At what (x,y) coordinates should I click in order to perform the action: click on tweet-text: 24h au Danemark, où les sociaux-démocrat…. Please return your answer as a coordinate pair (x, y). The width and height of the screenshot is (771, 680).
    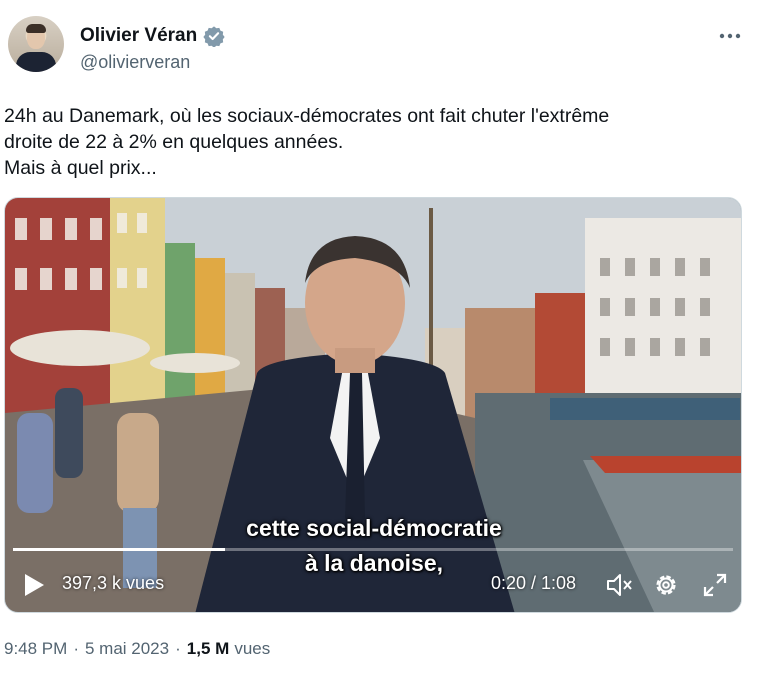
    Looking at the image, I should click on (374, 142).